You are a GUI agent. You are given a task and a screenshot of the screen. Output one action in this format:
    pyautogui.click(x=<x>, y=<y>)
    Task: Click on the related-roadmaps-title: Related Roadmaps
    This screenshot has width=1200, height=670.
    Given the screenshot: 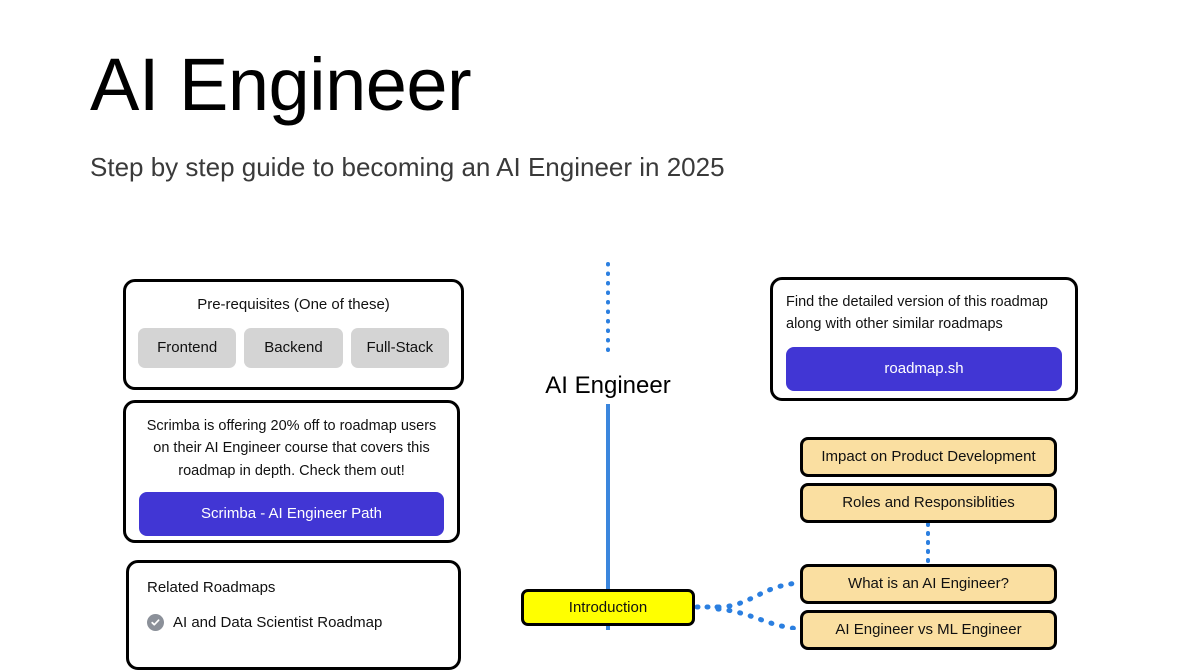 What is the action you would take?
    pyautogui.click(x=211, y=587)
    